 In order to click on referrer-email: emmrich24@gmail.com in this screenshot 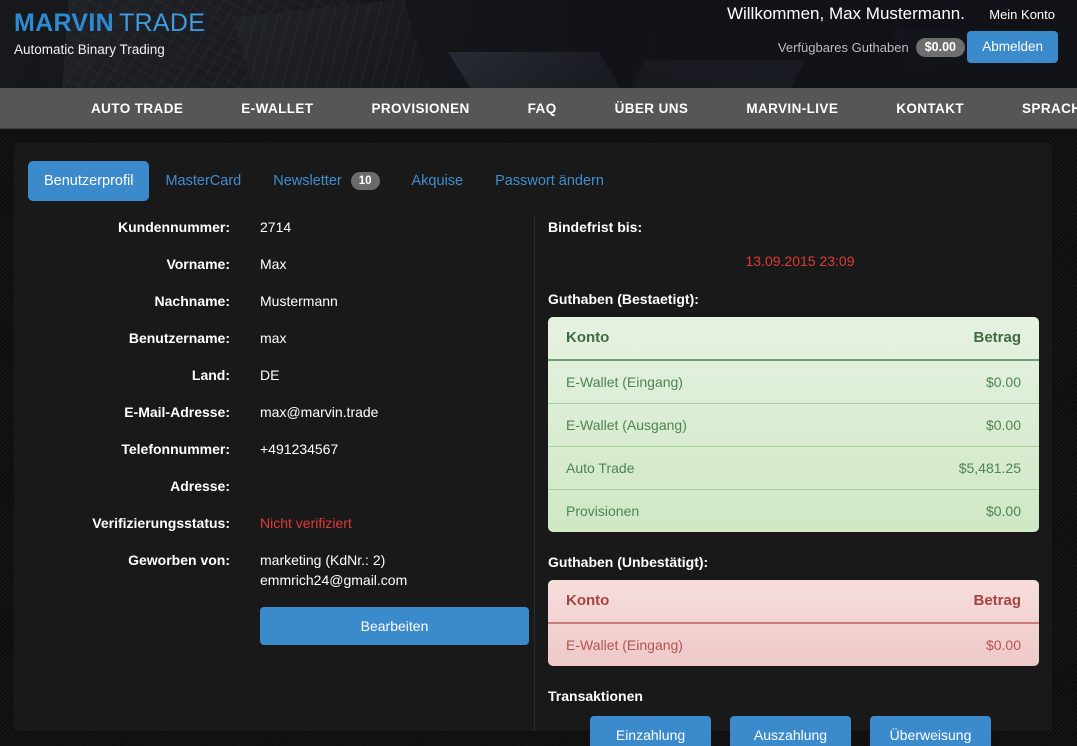, I will do `click(334, 580)`.